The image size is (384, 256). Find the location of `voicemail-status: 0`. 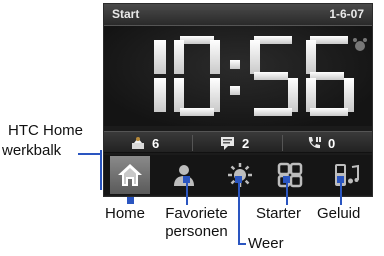

voicemail-status: 0 is located at coordinates (320, 143).